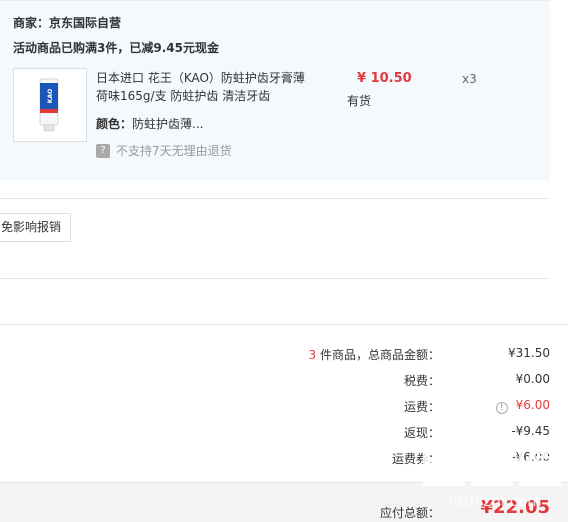 The width and height of the screenshot is (568, 522). I want to click on payable-value: ¥22.05, so click(515, 507).